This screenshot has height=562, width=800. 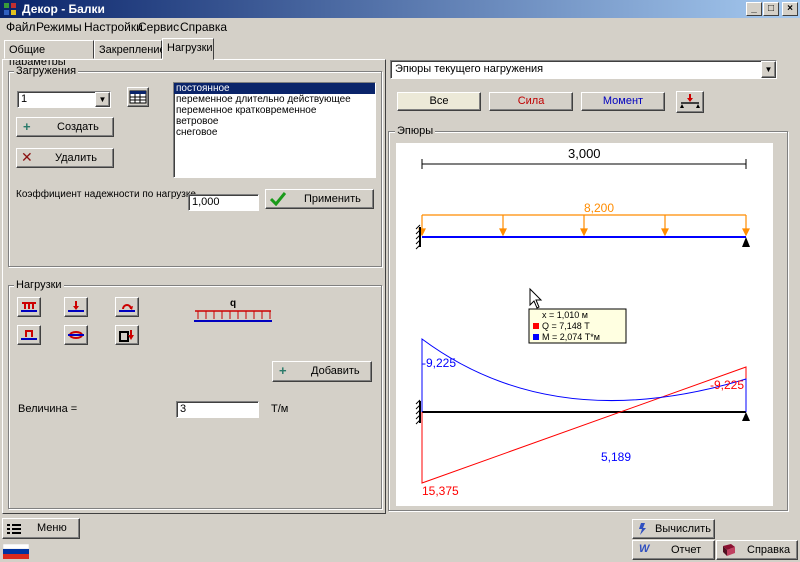 What do you see at coordinates (686, 550) in the screenshot?
I see `report-label: Отчет` at bounding box center [686, 550].